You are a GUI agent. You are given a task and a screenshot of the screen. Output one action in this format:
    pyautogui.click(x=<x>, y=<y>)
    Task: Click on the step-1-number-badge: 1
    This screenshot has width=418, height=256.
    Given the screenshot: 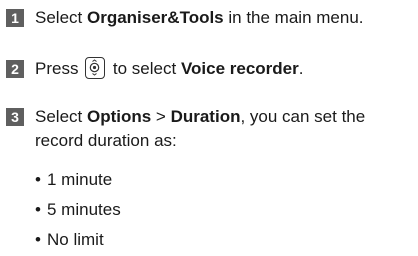 What is the action you would take?
    pyautogui.click(x=15, y=18)
    